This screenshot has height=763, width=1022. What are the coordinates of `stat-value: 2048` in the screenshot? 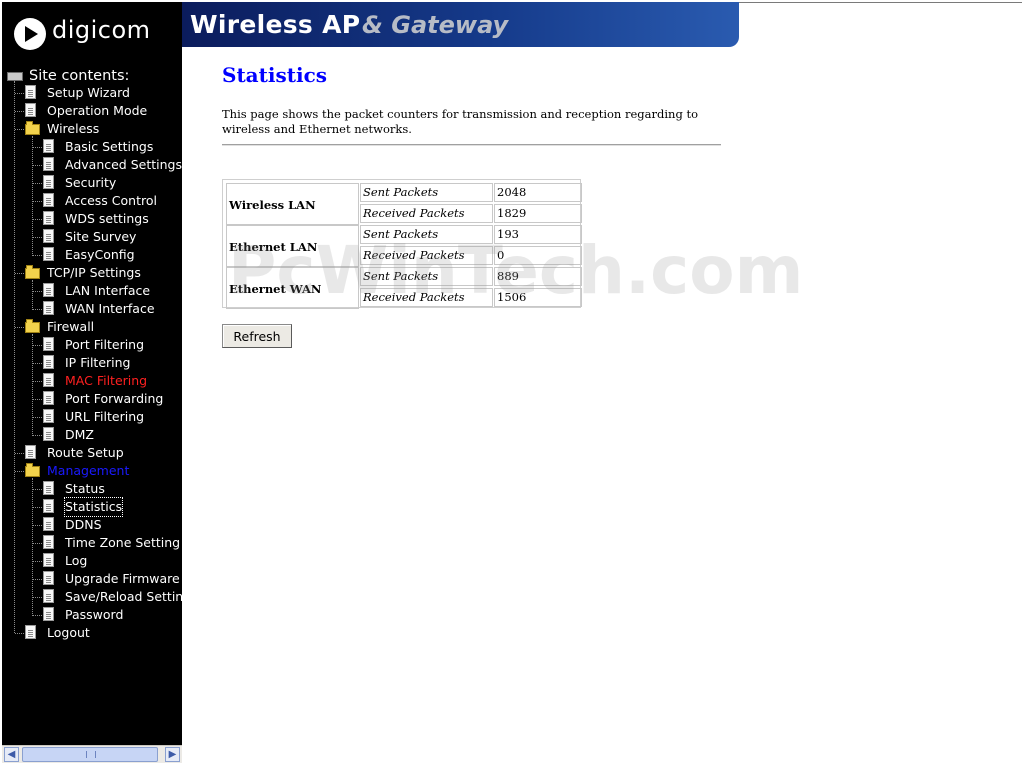 It's located at (538, 192).